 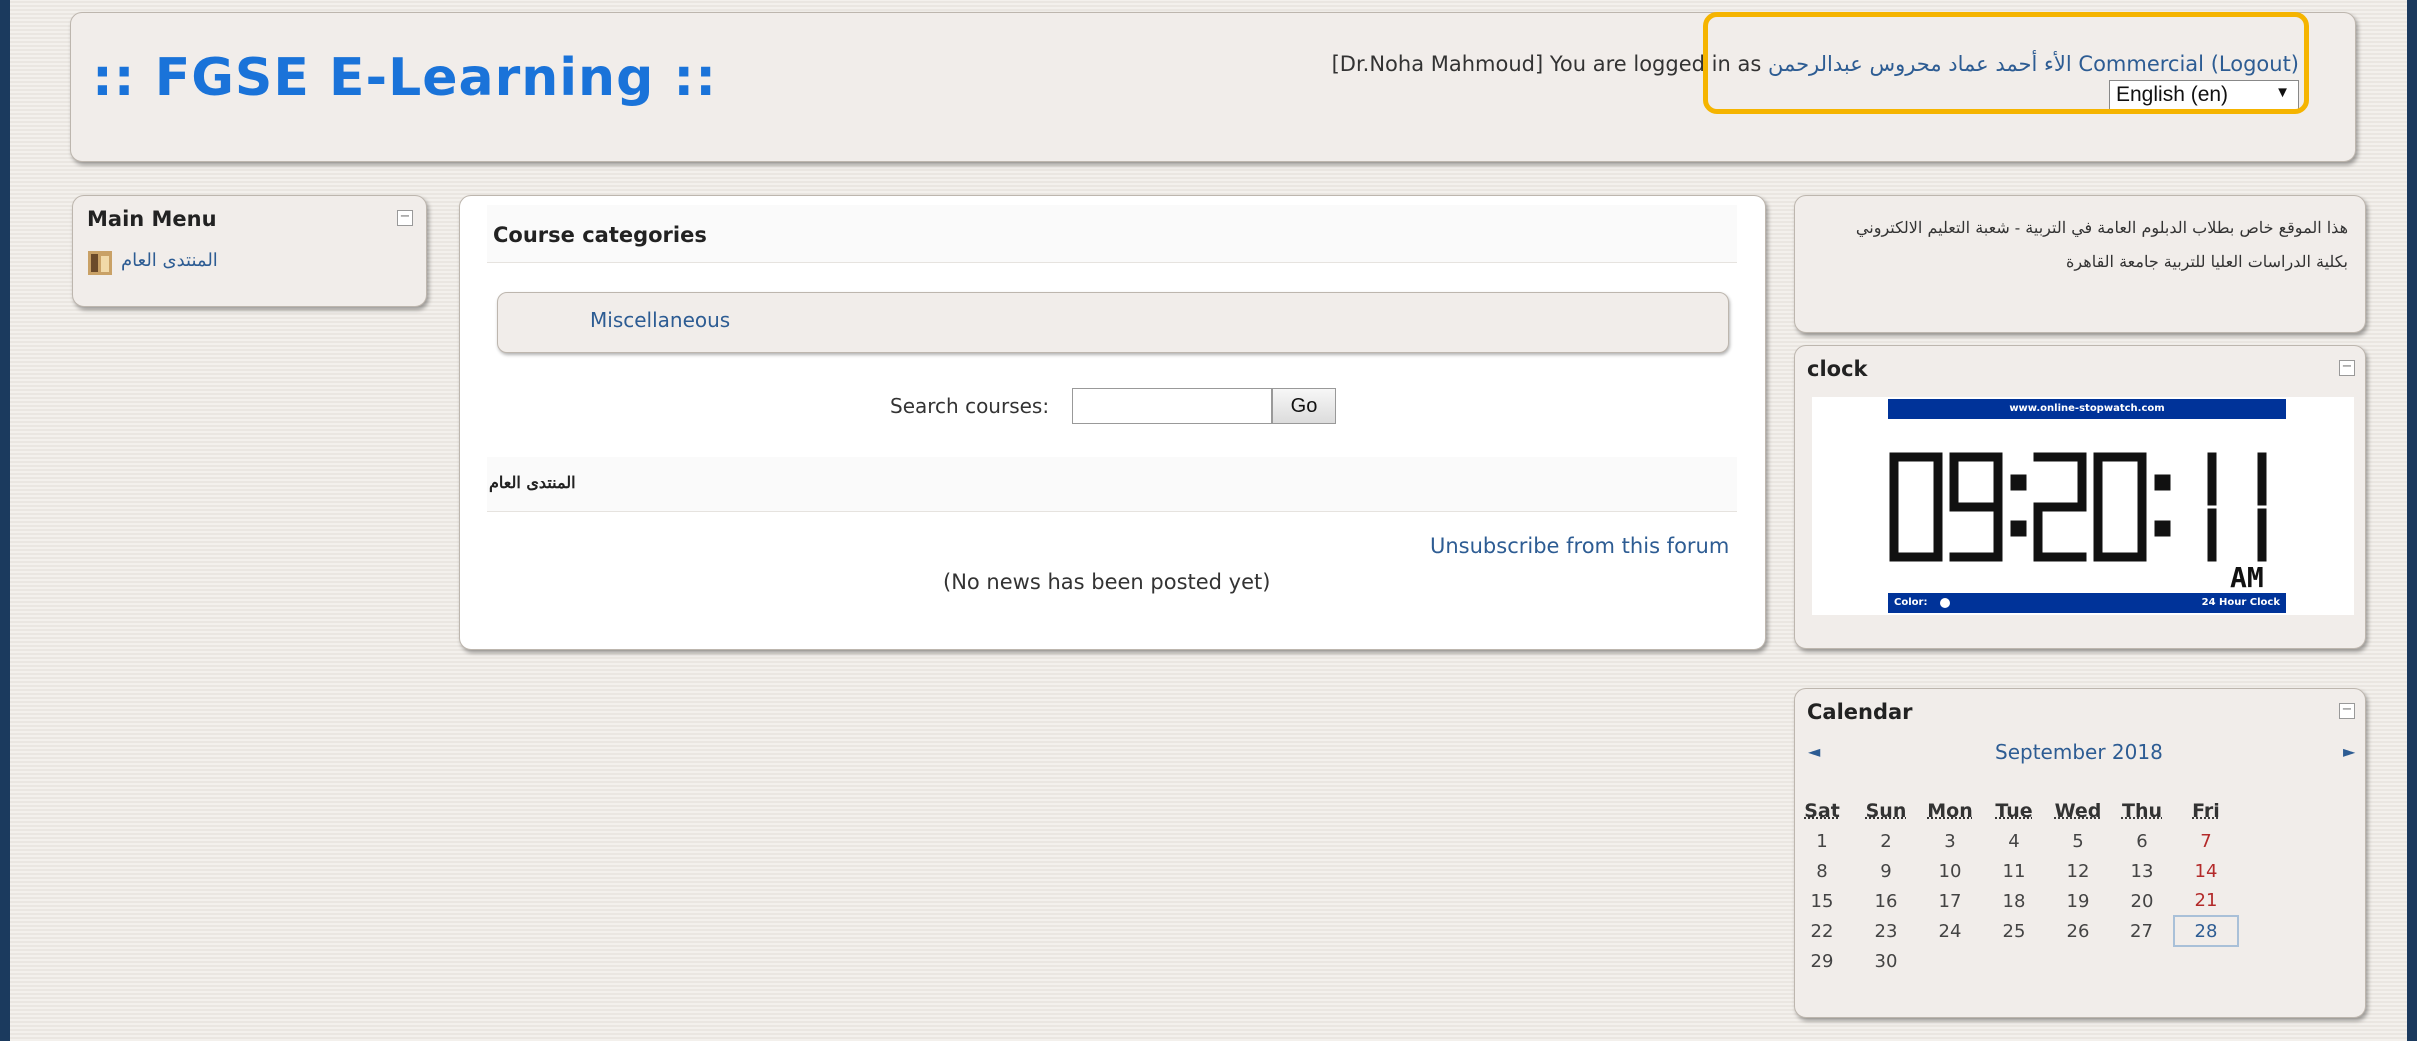 What do you see at coordinates (2006, 63) in the screenshot?
I see `annotation-highlight` at bounding box center [2006, 63].